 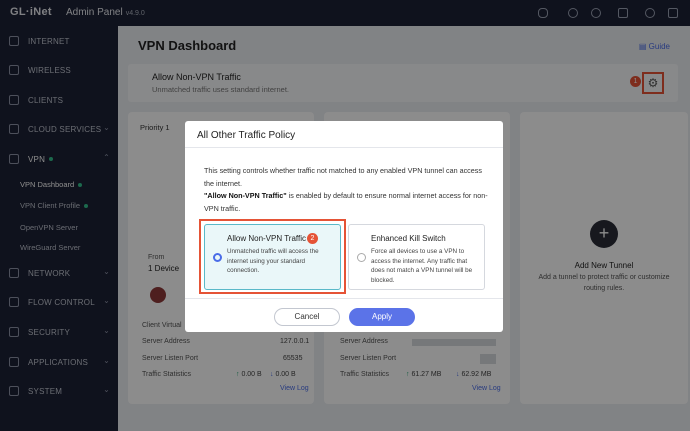 I want to click on radio-selected, so click(x=217, y=257).